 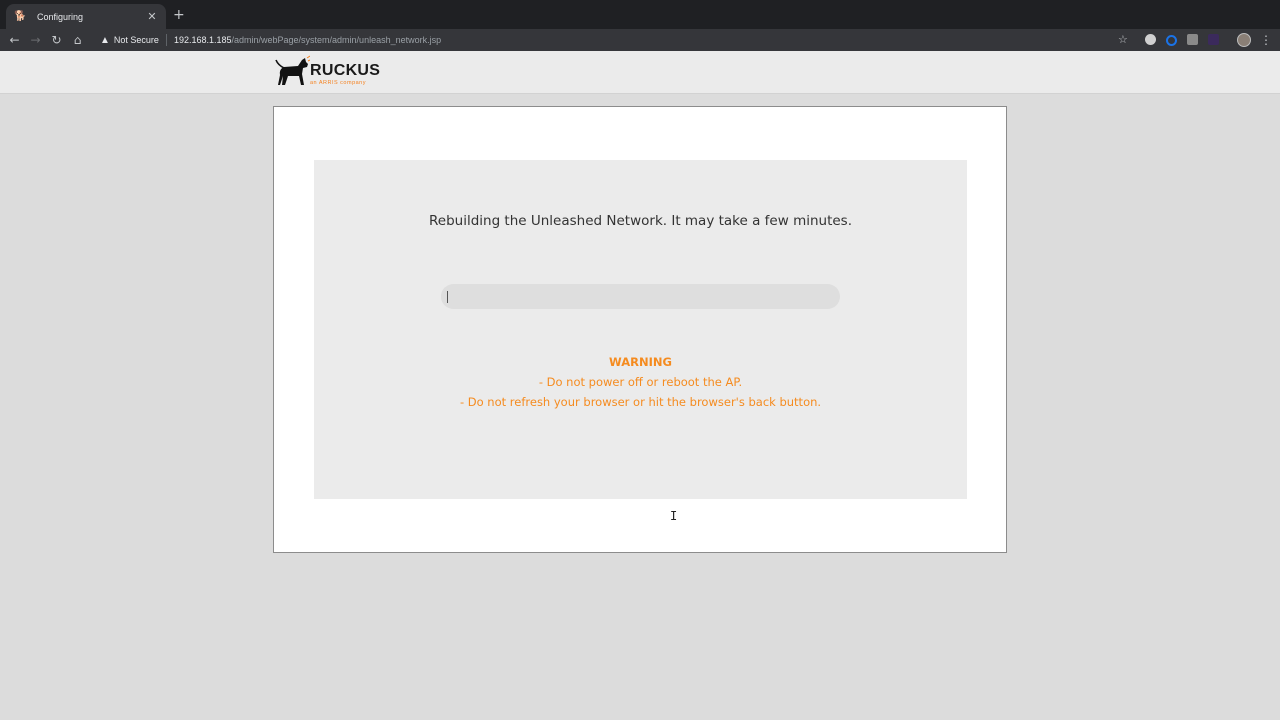 I want to click on progress-bar, so click(x=640, y=296).